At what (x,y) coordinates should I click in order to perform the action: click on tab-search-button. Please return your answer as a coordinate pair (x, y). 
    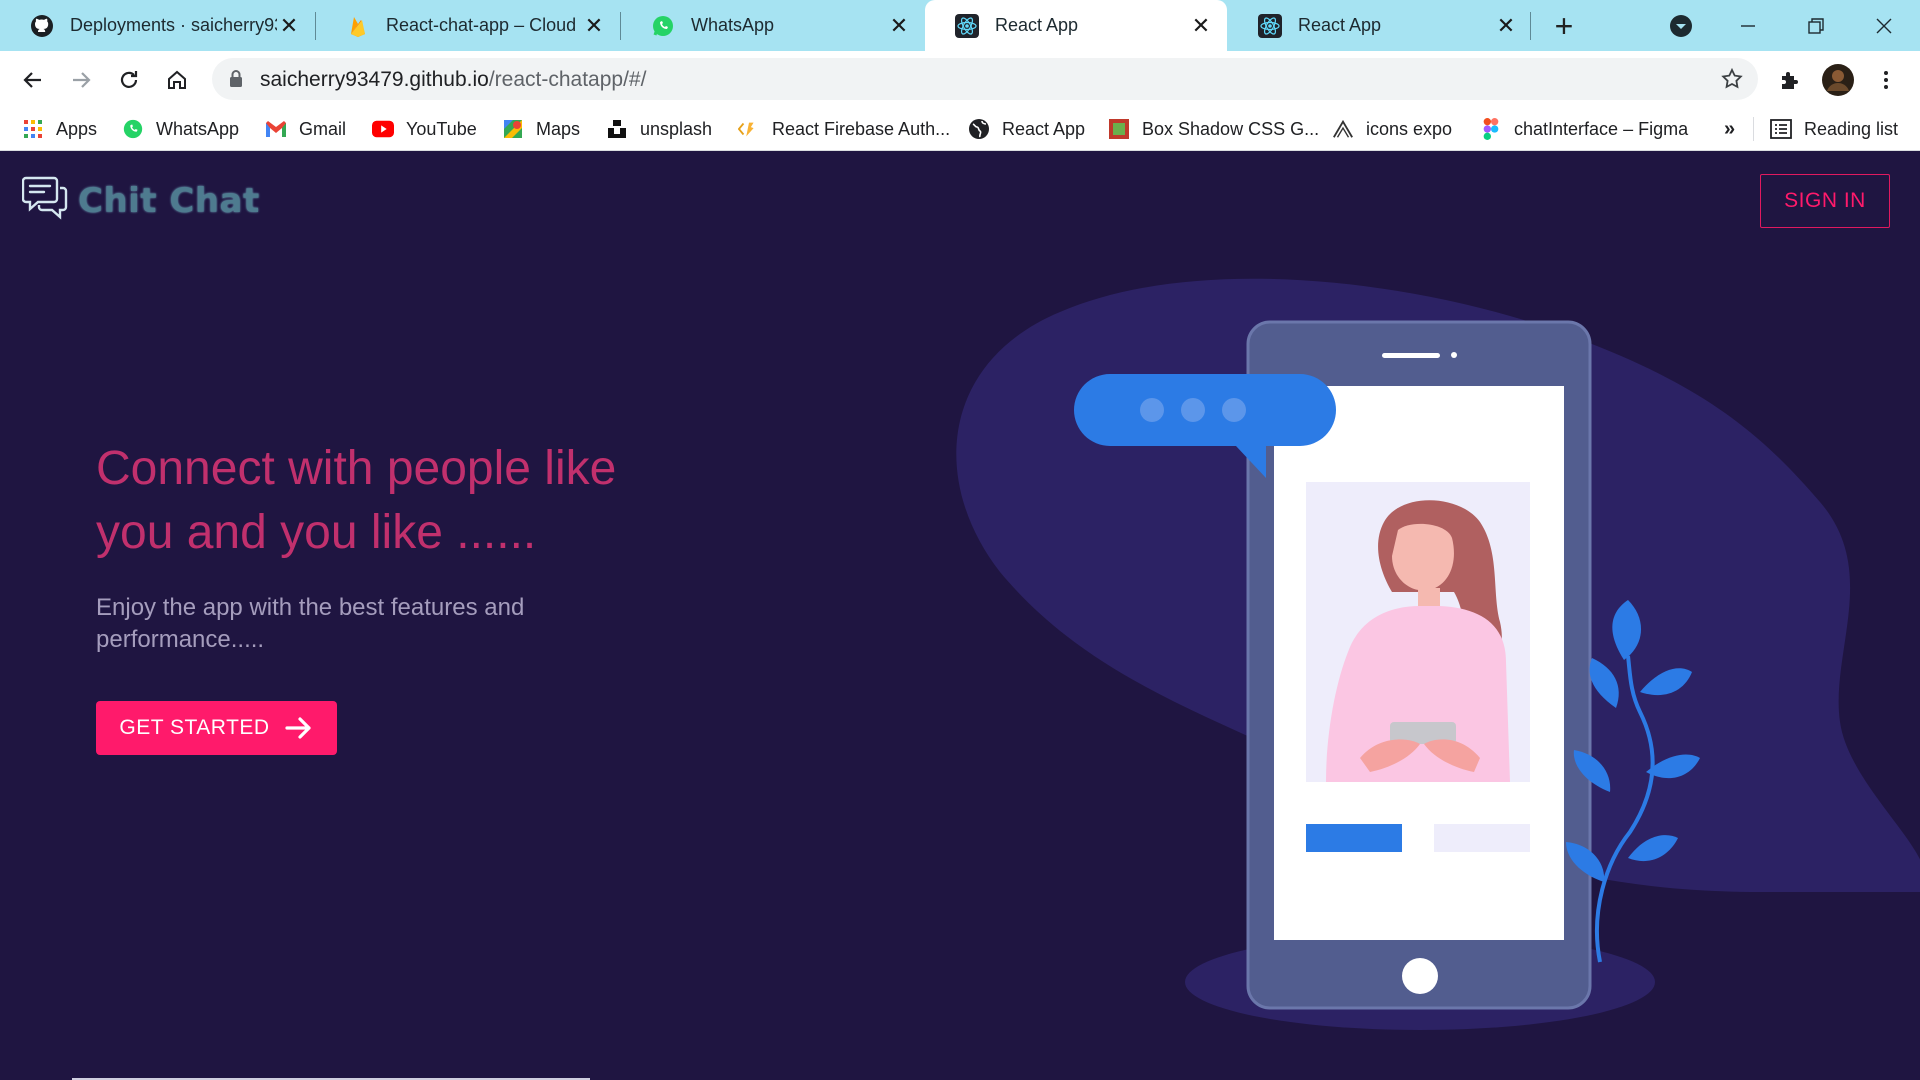
    Looking at the image, I should click on (1681, 26).